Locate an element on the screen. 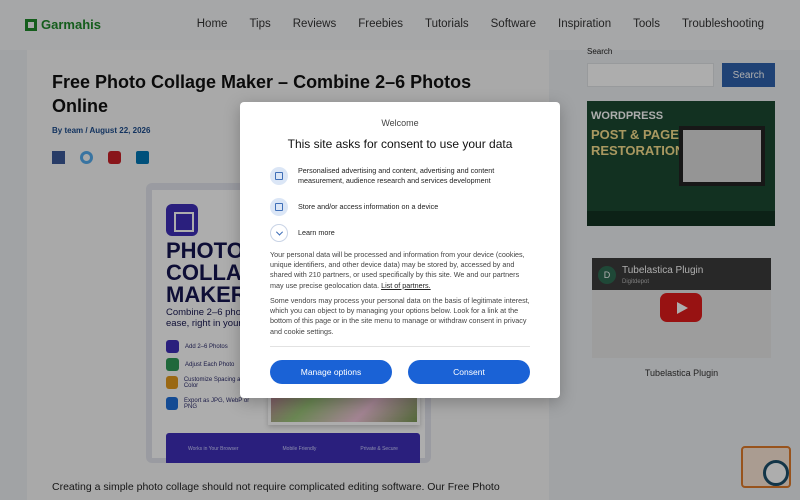 The width and height of the screenshot is (800, 500). partners-link: List of partners. is located at coordinates (406, 285).